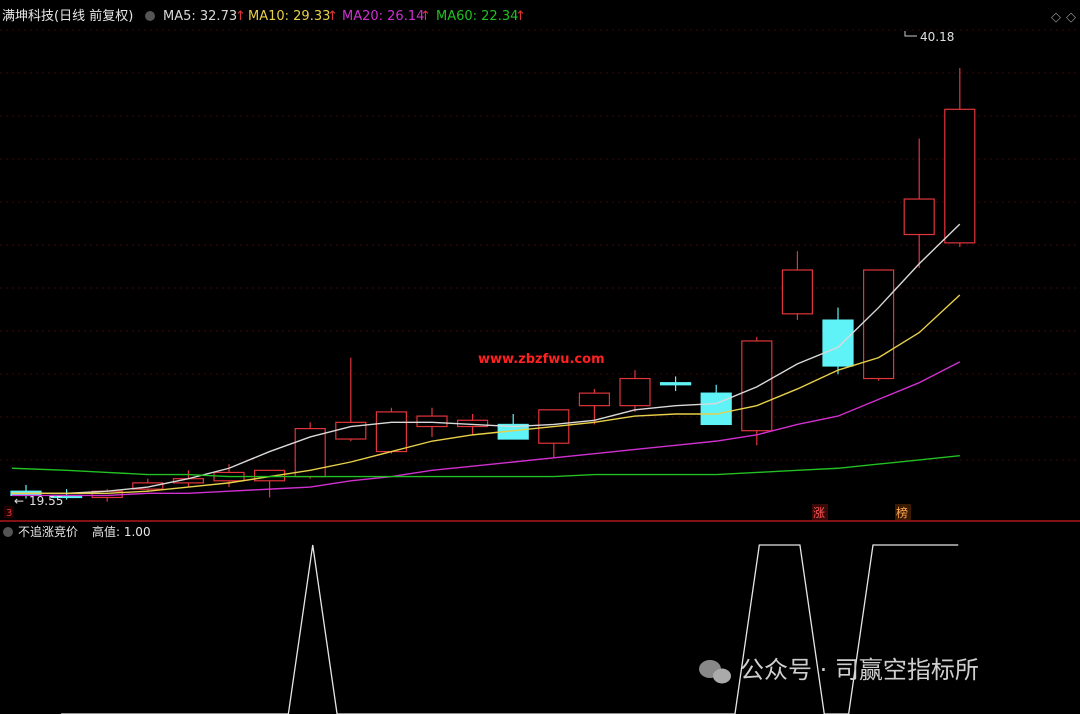 The width and height of the screenshot is (1080, 714). I want to click on indicator-value: 高值: 1.00, so click(121, 531).